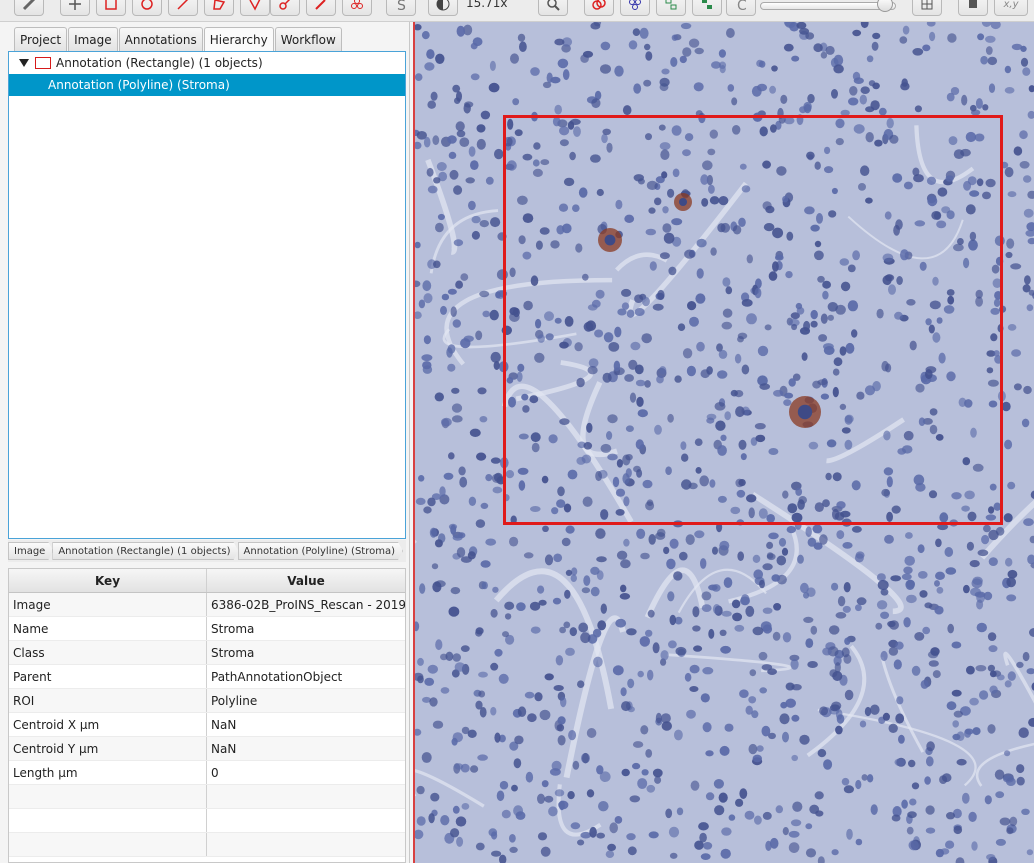 The image size is (1034, 863). Describe the element at coordinates (277, 676) in the screenshot. I see `property-value: PathAnnotationObject` at that location.